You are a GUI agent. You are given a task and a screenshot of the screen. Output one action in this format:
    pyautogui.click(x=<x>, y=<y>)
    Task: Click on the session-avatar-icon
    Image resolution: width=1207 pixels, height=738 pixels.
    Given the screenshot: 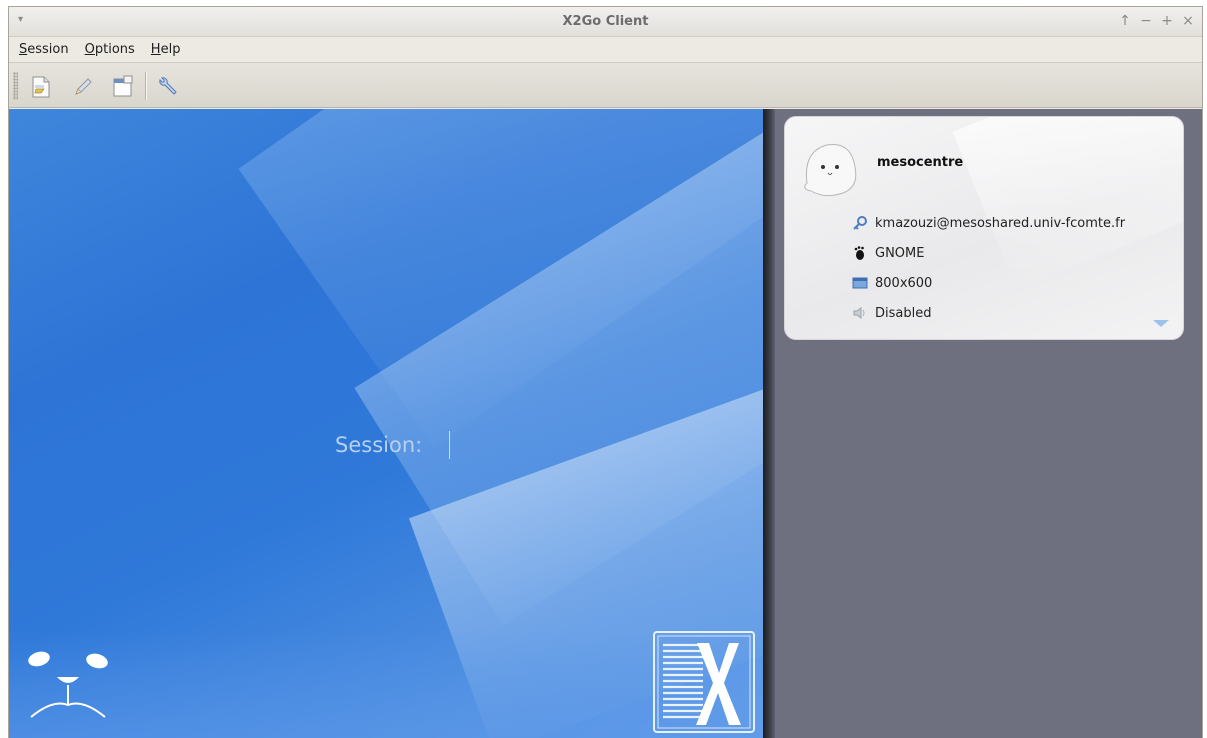 What is the action you would take?
    pyautogui.click(x=830, y=170)
    